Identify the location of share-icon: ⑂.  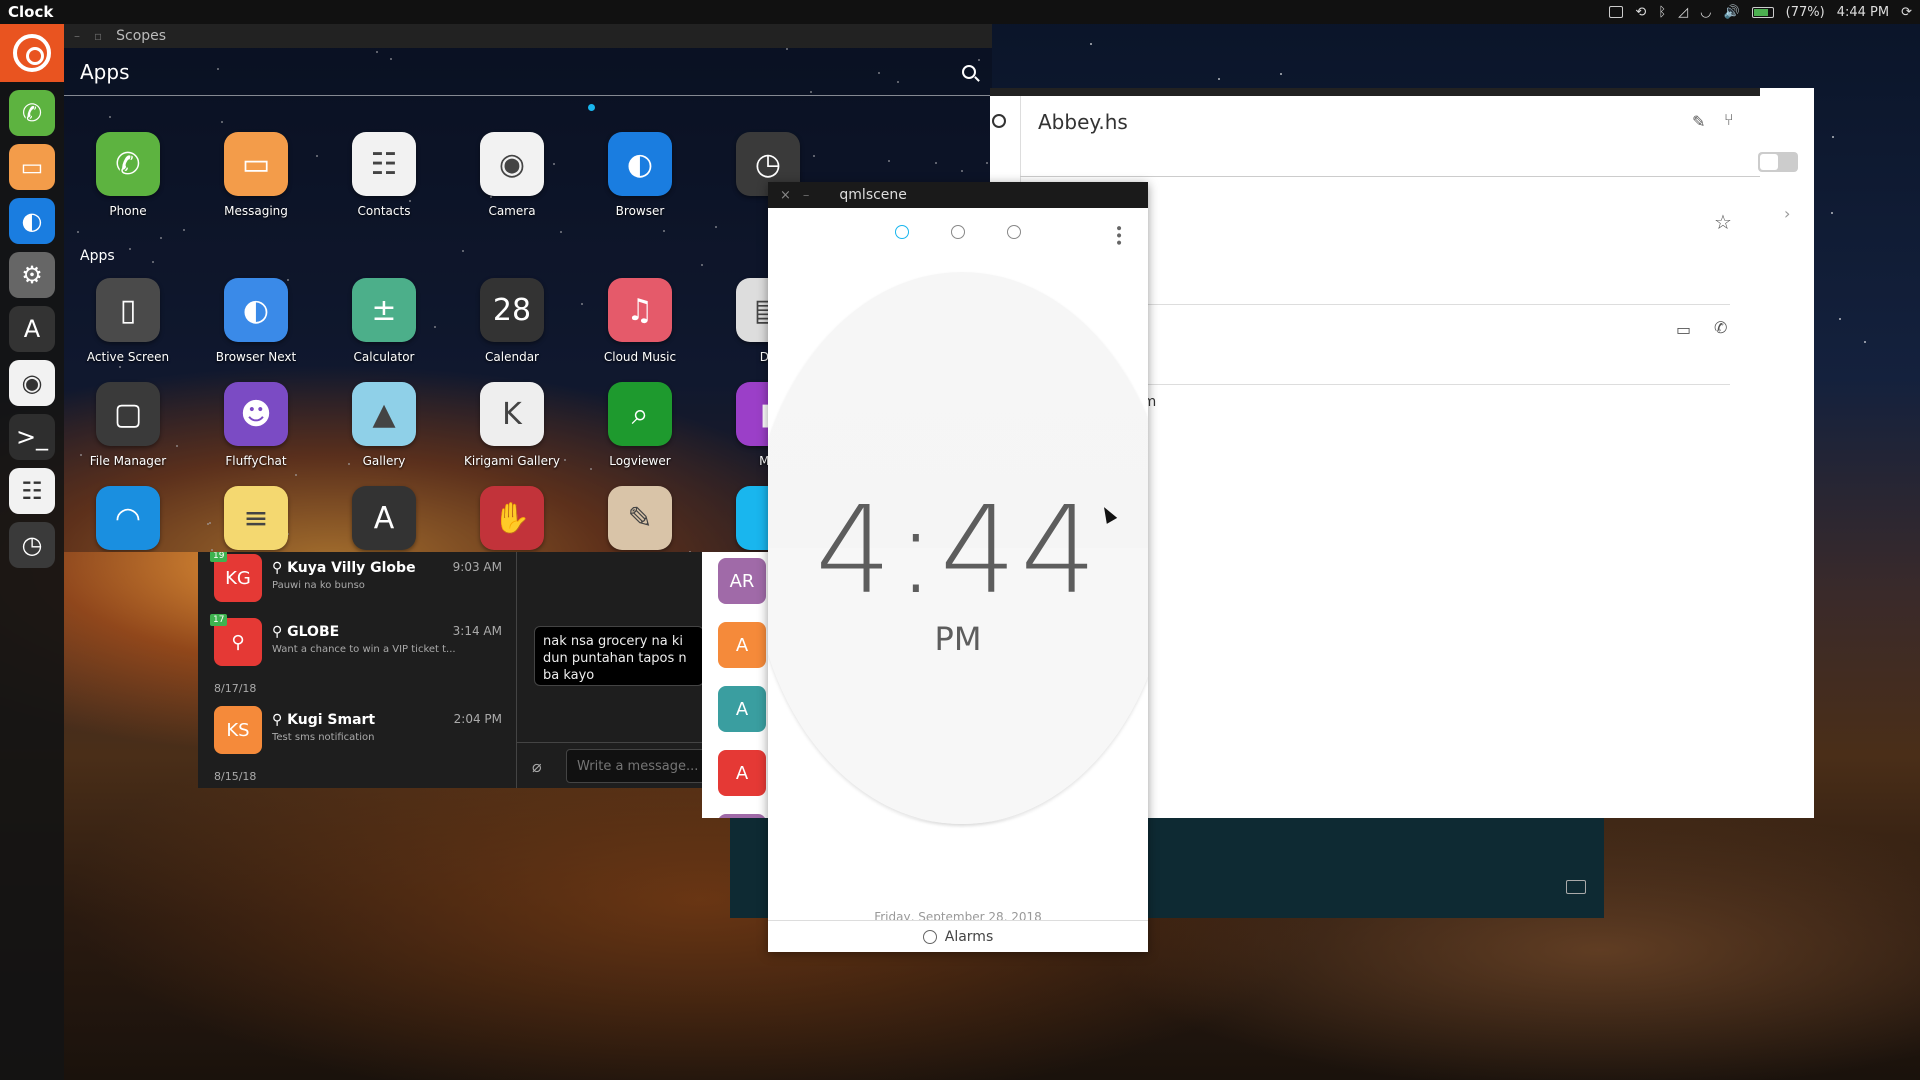
(1729, 119).